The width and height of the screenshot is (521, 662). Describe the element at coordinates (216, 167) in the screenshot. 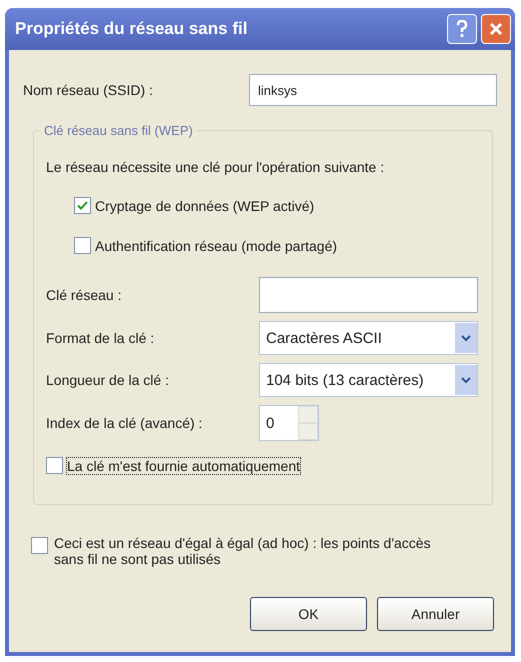

I see `instruction-text: Le réseau nécessite une clé pour l'opération suivante :` at that location.